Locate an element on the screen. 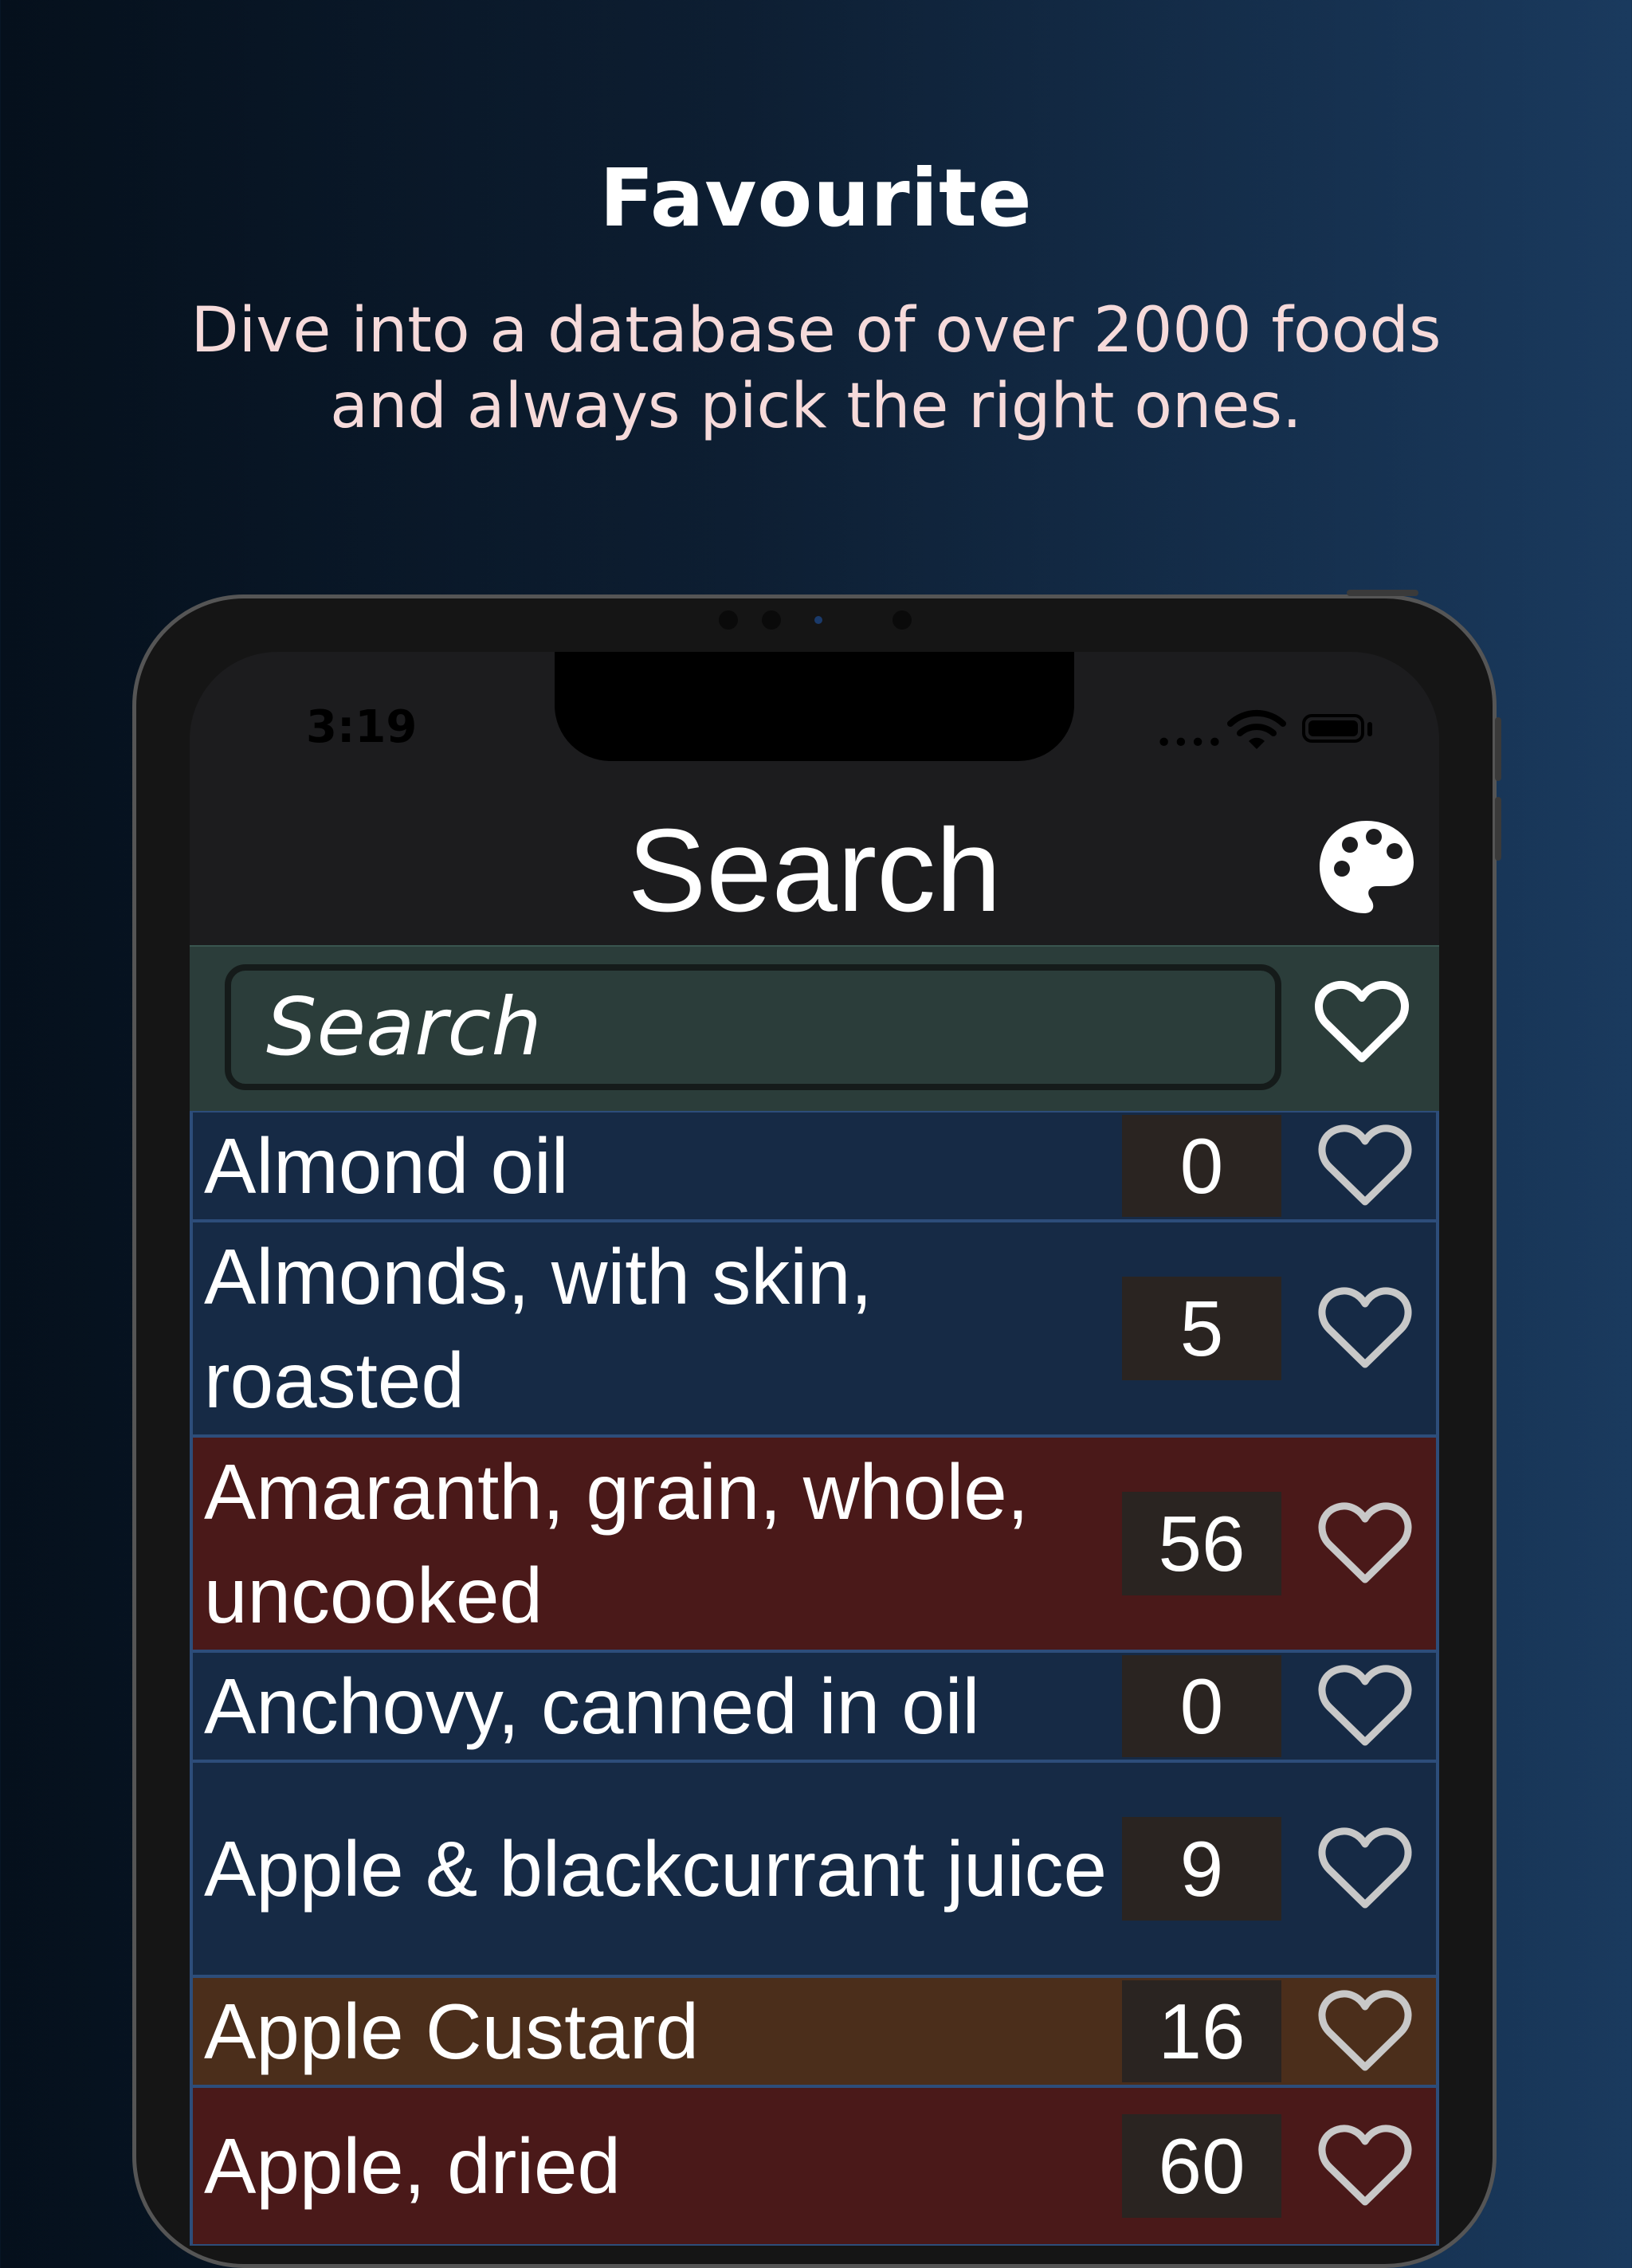 The height and width of the screenshot is (2268, 1632). gi-value: 9 is located at coordinates (1201, 1869).